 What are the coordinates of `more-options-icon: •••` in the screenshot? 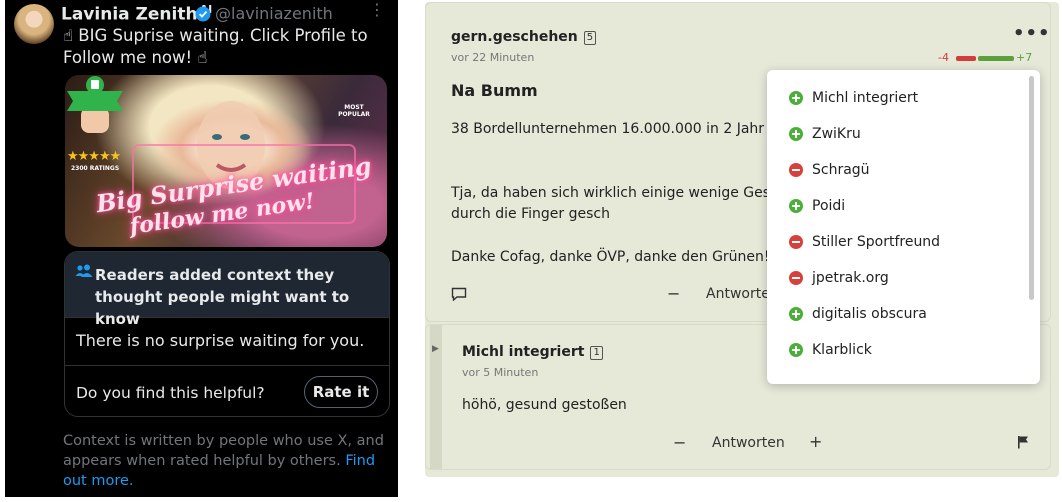 It's located at (1032, 33).